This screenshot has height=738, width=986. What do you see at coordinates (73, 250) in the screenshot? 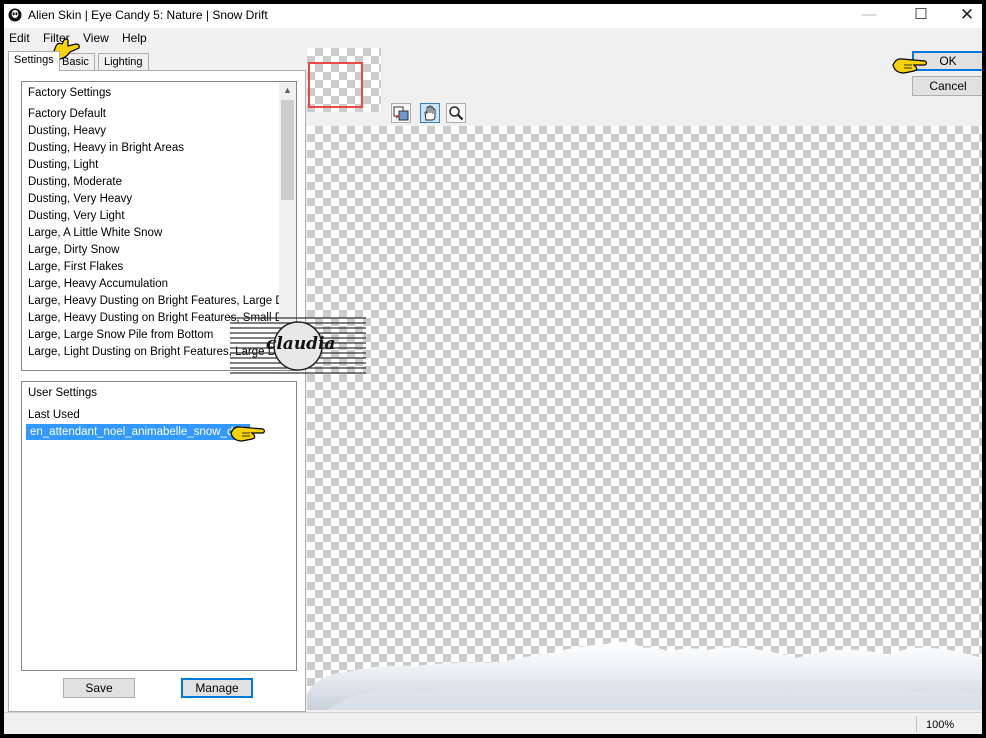
I see `list-item: Large, Dirty Snow` at bounding box center [73, 250].